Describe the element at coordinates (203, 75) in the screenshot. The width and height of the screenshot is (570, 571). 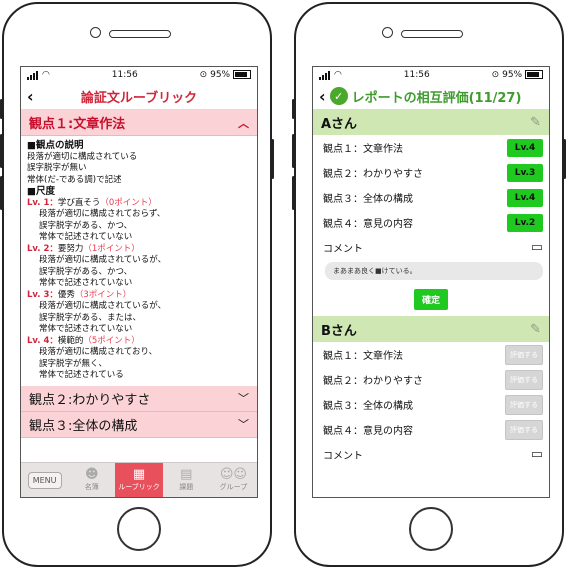
I see `lock-icon: ⊙` at that location.